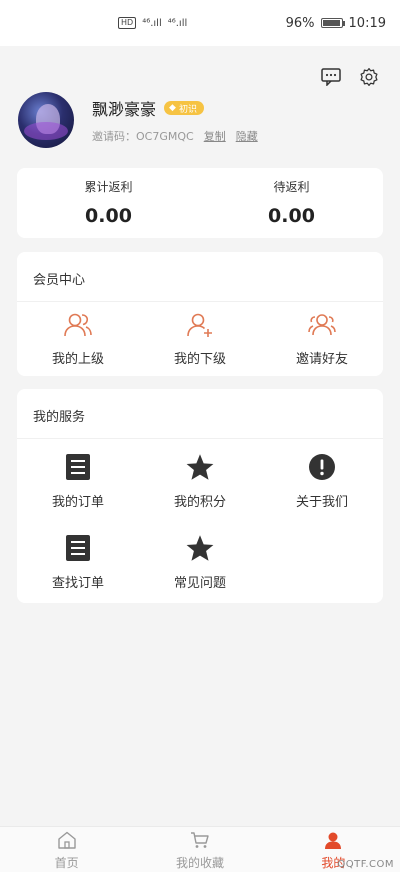 The height and width of the screenshot is (872, 400). I want to click on my-subordinate-label: 我的下级, so click(199, 359).